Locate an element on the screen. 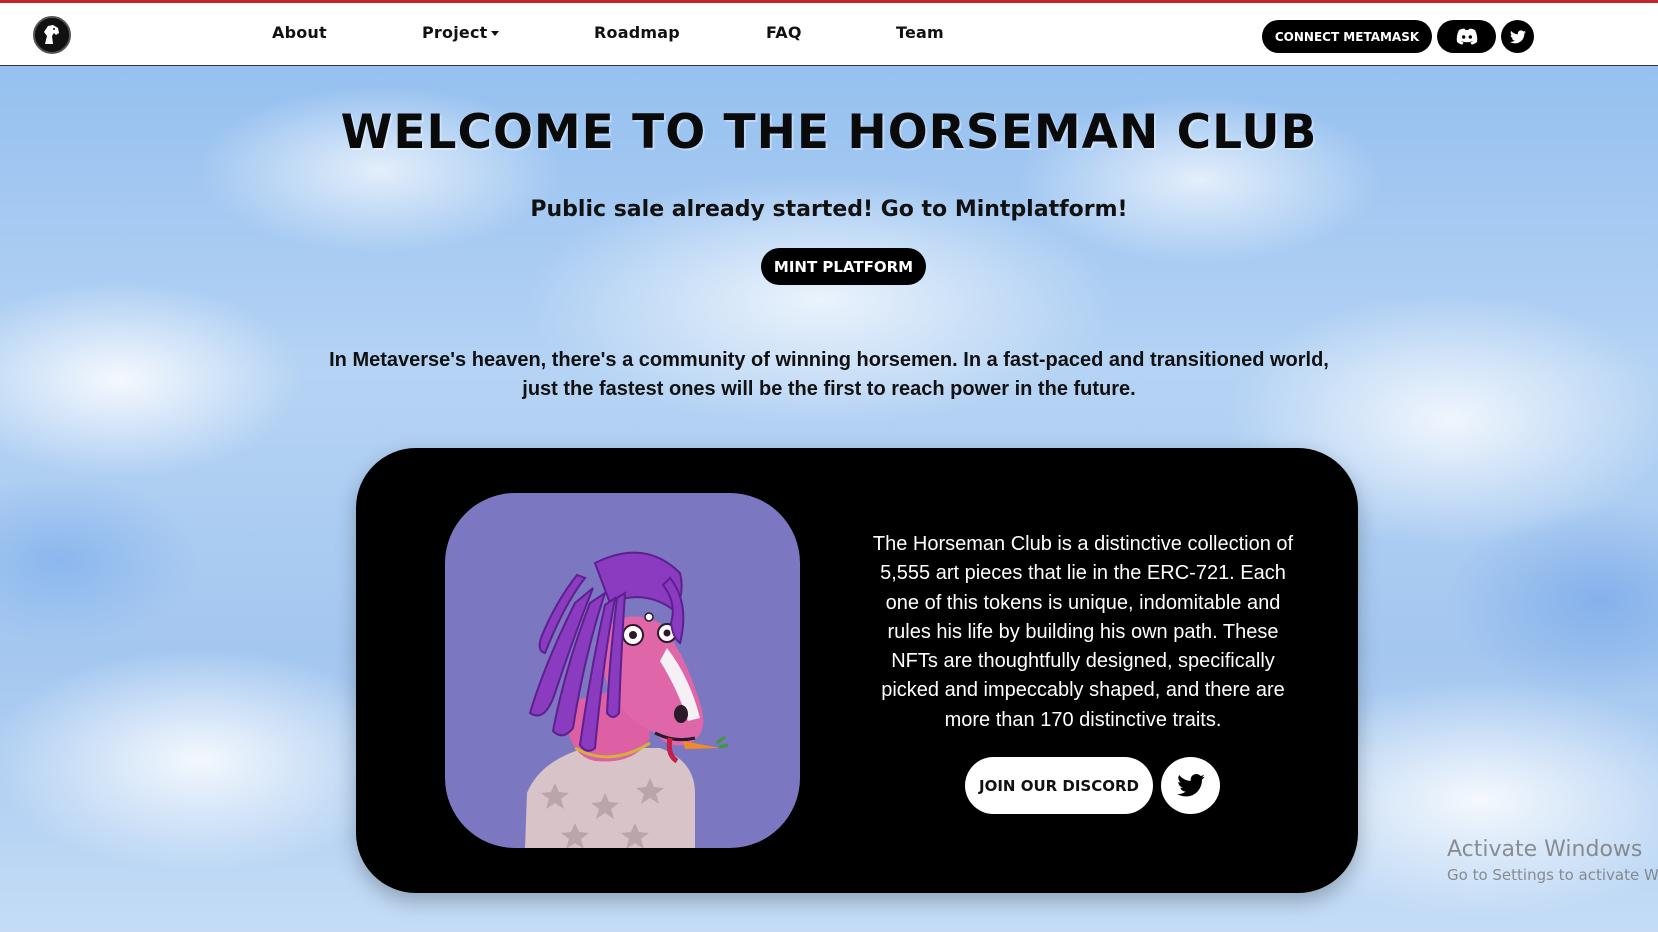  watermark-title: Activate Windows is located at coordinates (1545, 849).